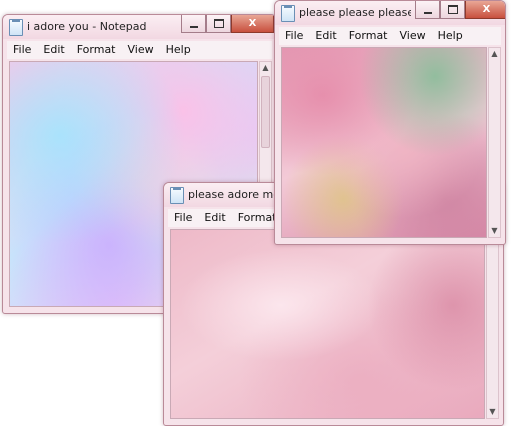 The height and width of the screenshot is (426, 512). Describe the element at coordinates (494, 142) in the screenshot. I see `vertical-scrollbar: ▲ ▼` at that location.